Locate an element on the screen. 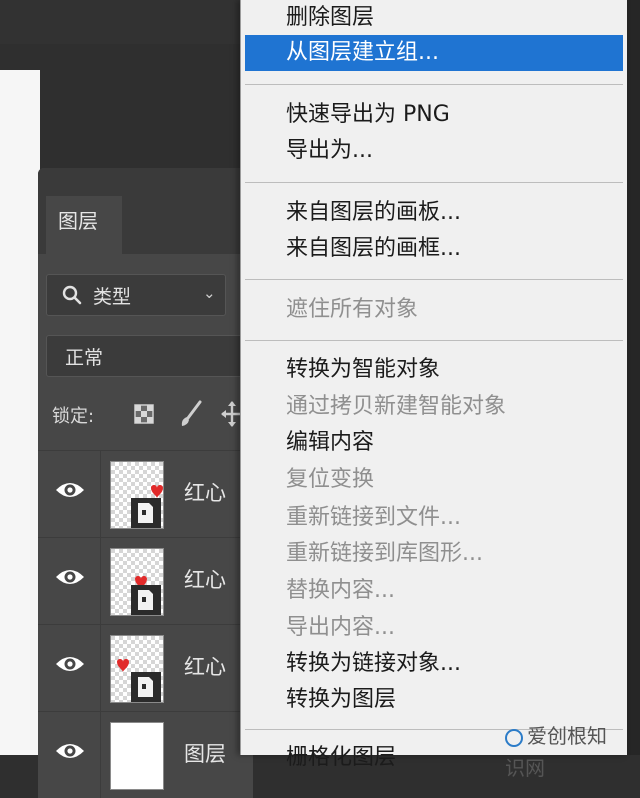  lock-row: 锁定: is located at coordinates (145, 416).